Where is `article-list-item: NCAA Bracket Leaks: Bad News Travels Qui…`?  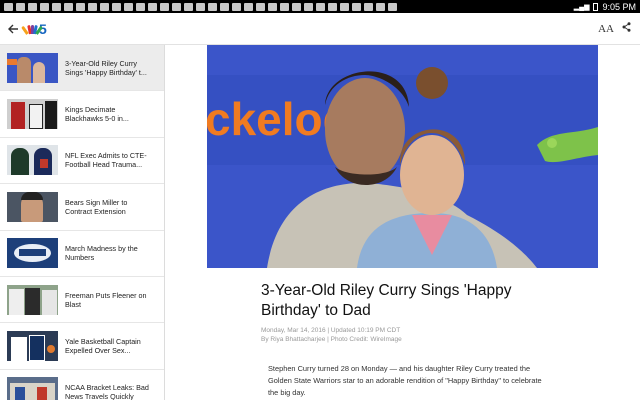
article-list-item: NCAA Bracket Leaks: Bad News Travels Qui… is located at coordinates (82, 385).